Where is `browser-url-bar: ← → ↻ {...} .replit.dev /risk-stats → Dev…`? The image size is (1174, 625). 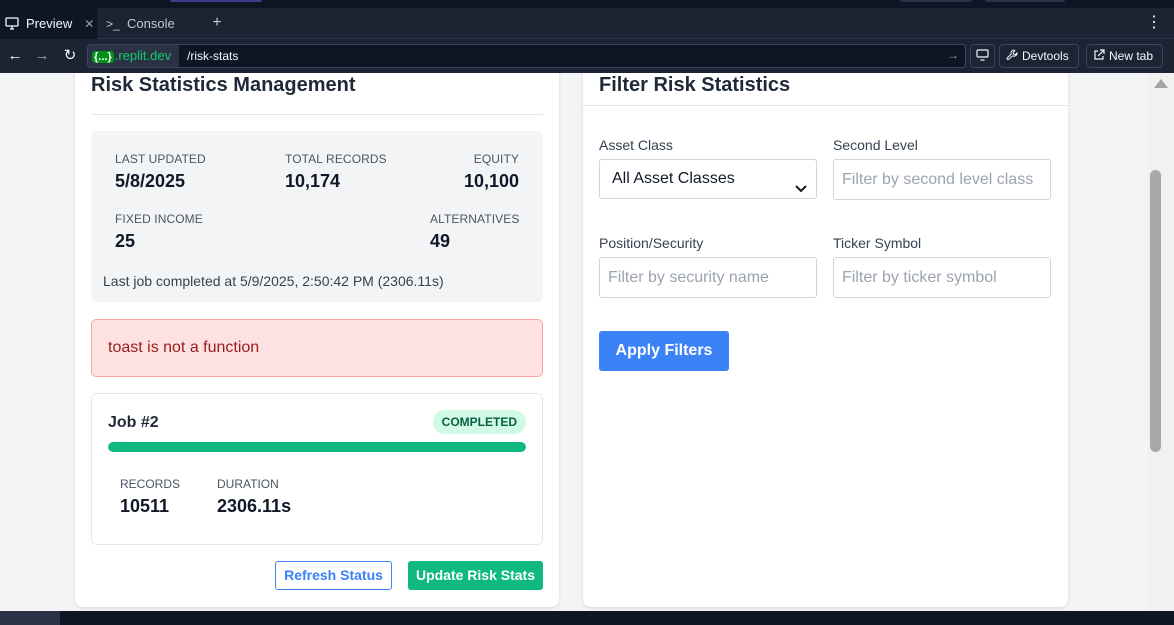 browser-url-bar: ← → ↻ {...} .replit.dev /risk-stats → Dev… is located at coordinates (587, 56).